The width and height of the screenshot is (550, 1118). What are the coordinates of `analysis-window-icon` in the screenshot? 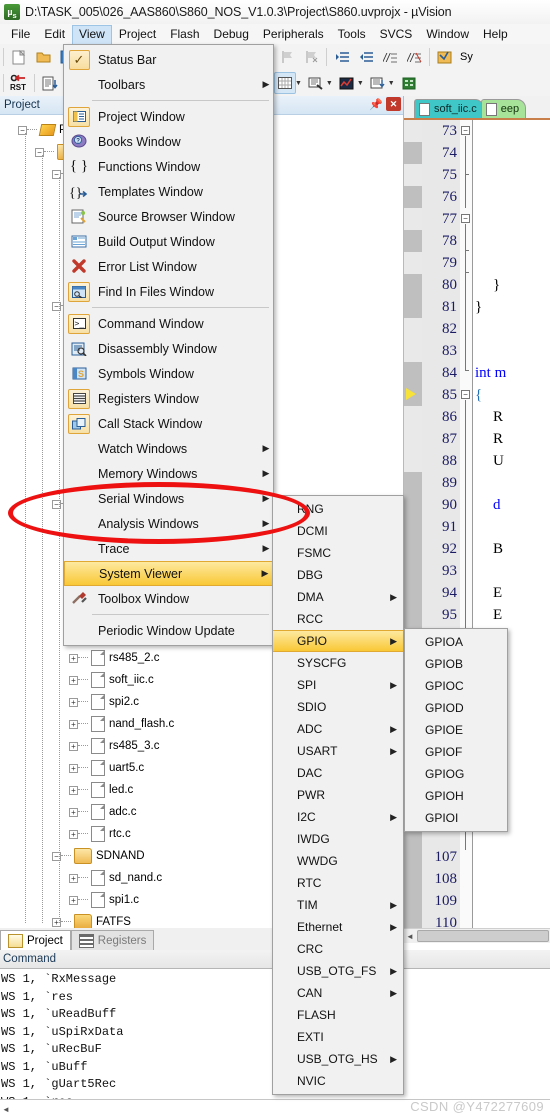 It's located at (347, 83).